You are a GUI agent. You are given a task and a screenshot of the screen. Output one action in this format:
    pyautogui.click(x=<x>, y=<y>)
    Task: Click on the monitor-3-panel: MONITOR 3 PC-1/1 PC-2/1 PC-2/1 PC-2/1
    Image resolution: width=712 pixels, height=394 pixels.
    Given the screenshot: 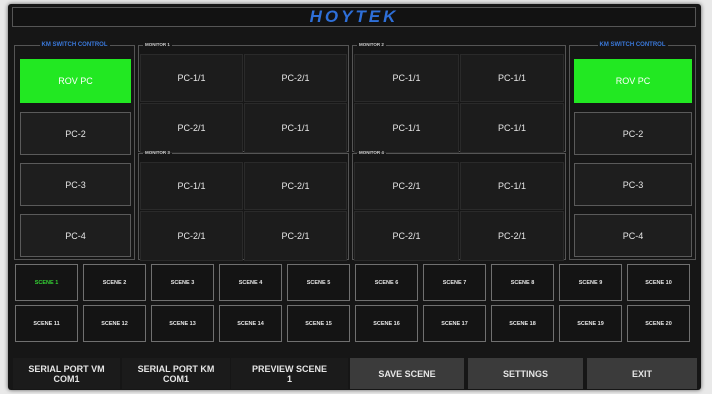 What is the action you would take?
    pyautogui.click(x=243, y=205)
    